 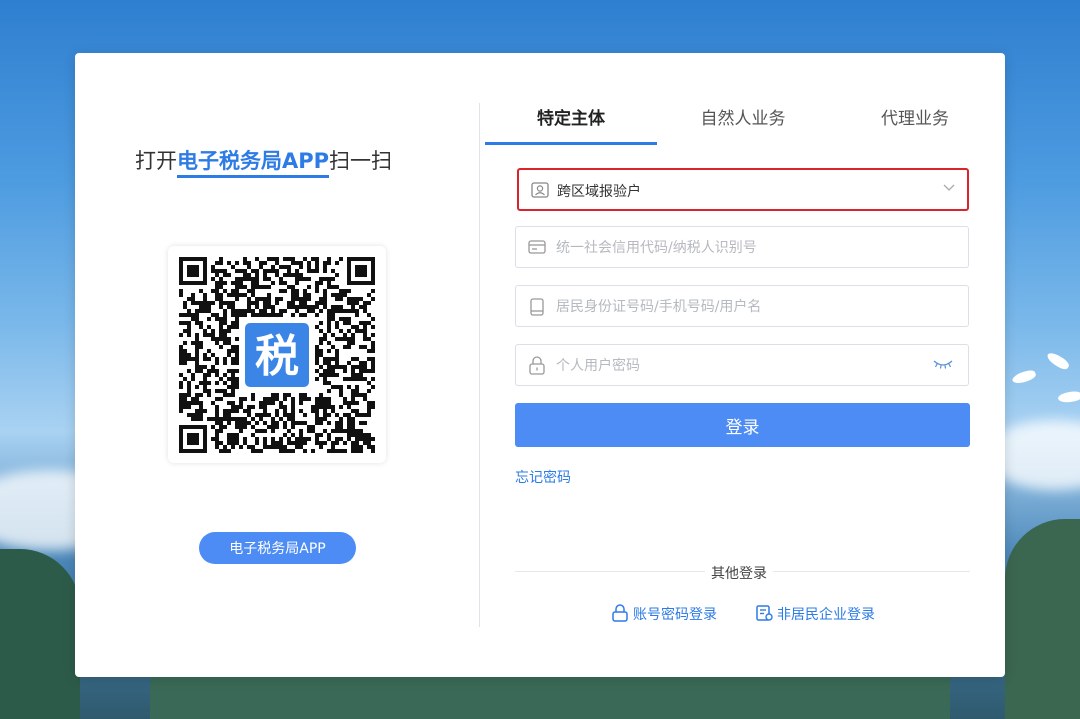 I want to click on forgot-password-link: 忘记密码, so click(x=543, y=477).